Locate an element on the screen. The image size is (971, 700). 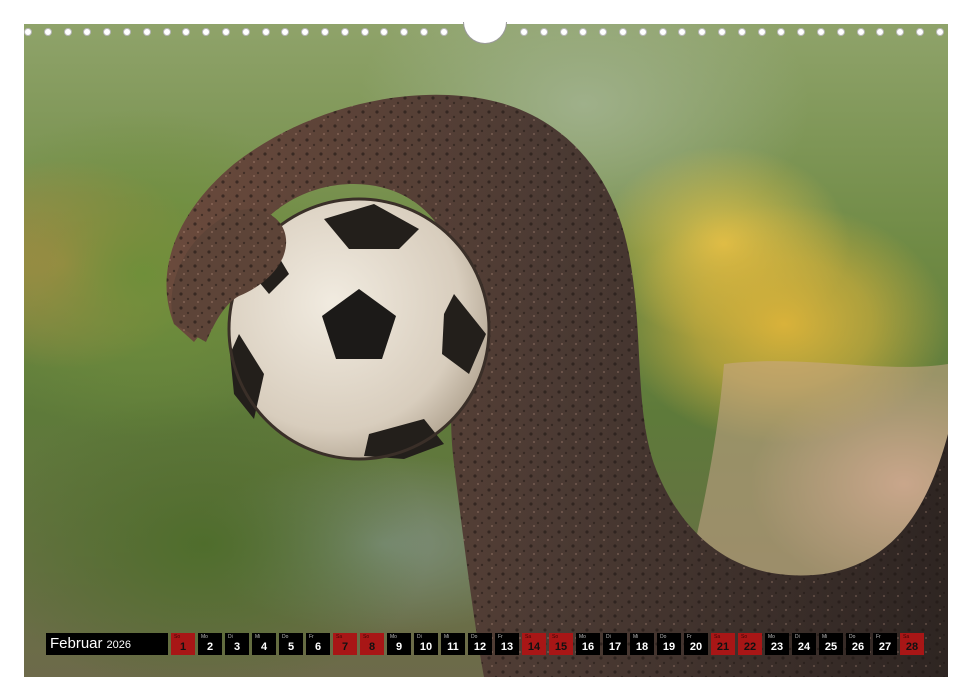
day-cell: Do 19 is located at coordinates (669, 644).